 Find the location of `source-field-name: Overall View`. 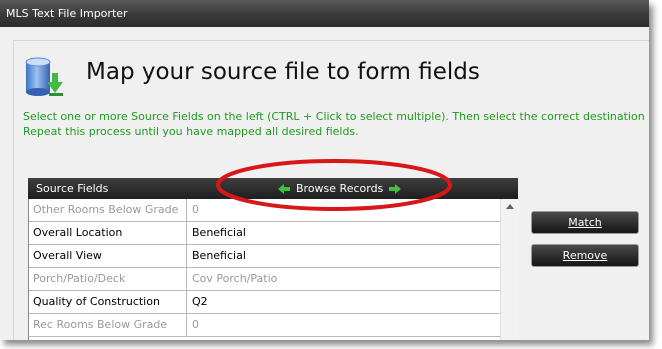

source-field-name: Overall View is located at coordinates (108, 256).